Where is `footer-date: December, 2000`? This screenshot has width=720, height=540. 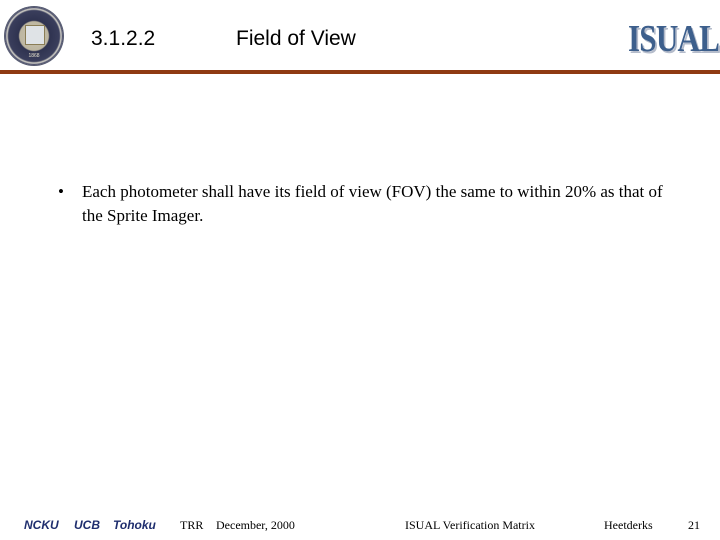
footer-date: December, 2000 is located at coordinates (255, 525).